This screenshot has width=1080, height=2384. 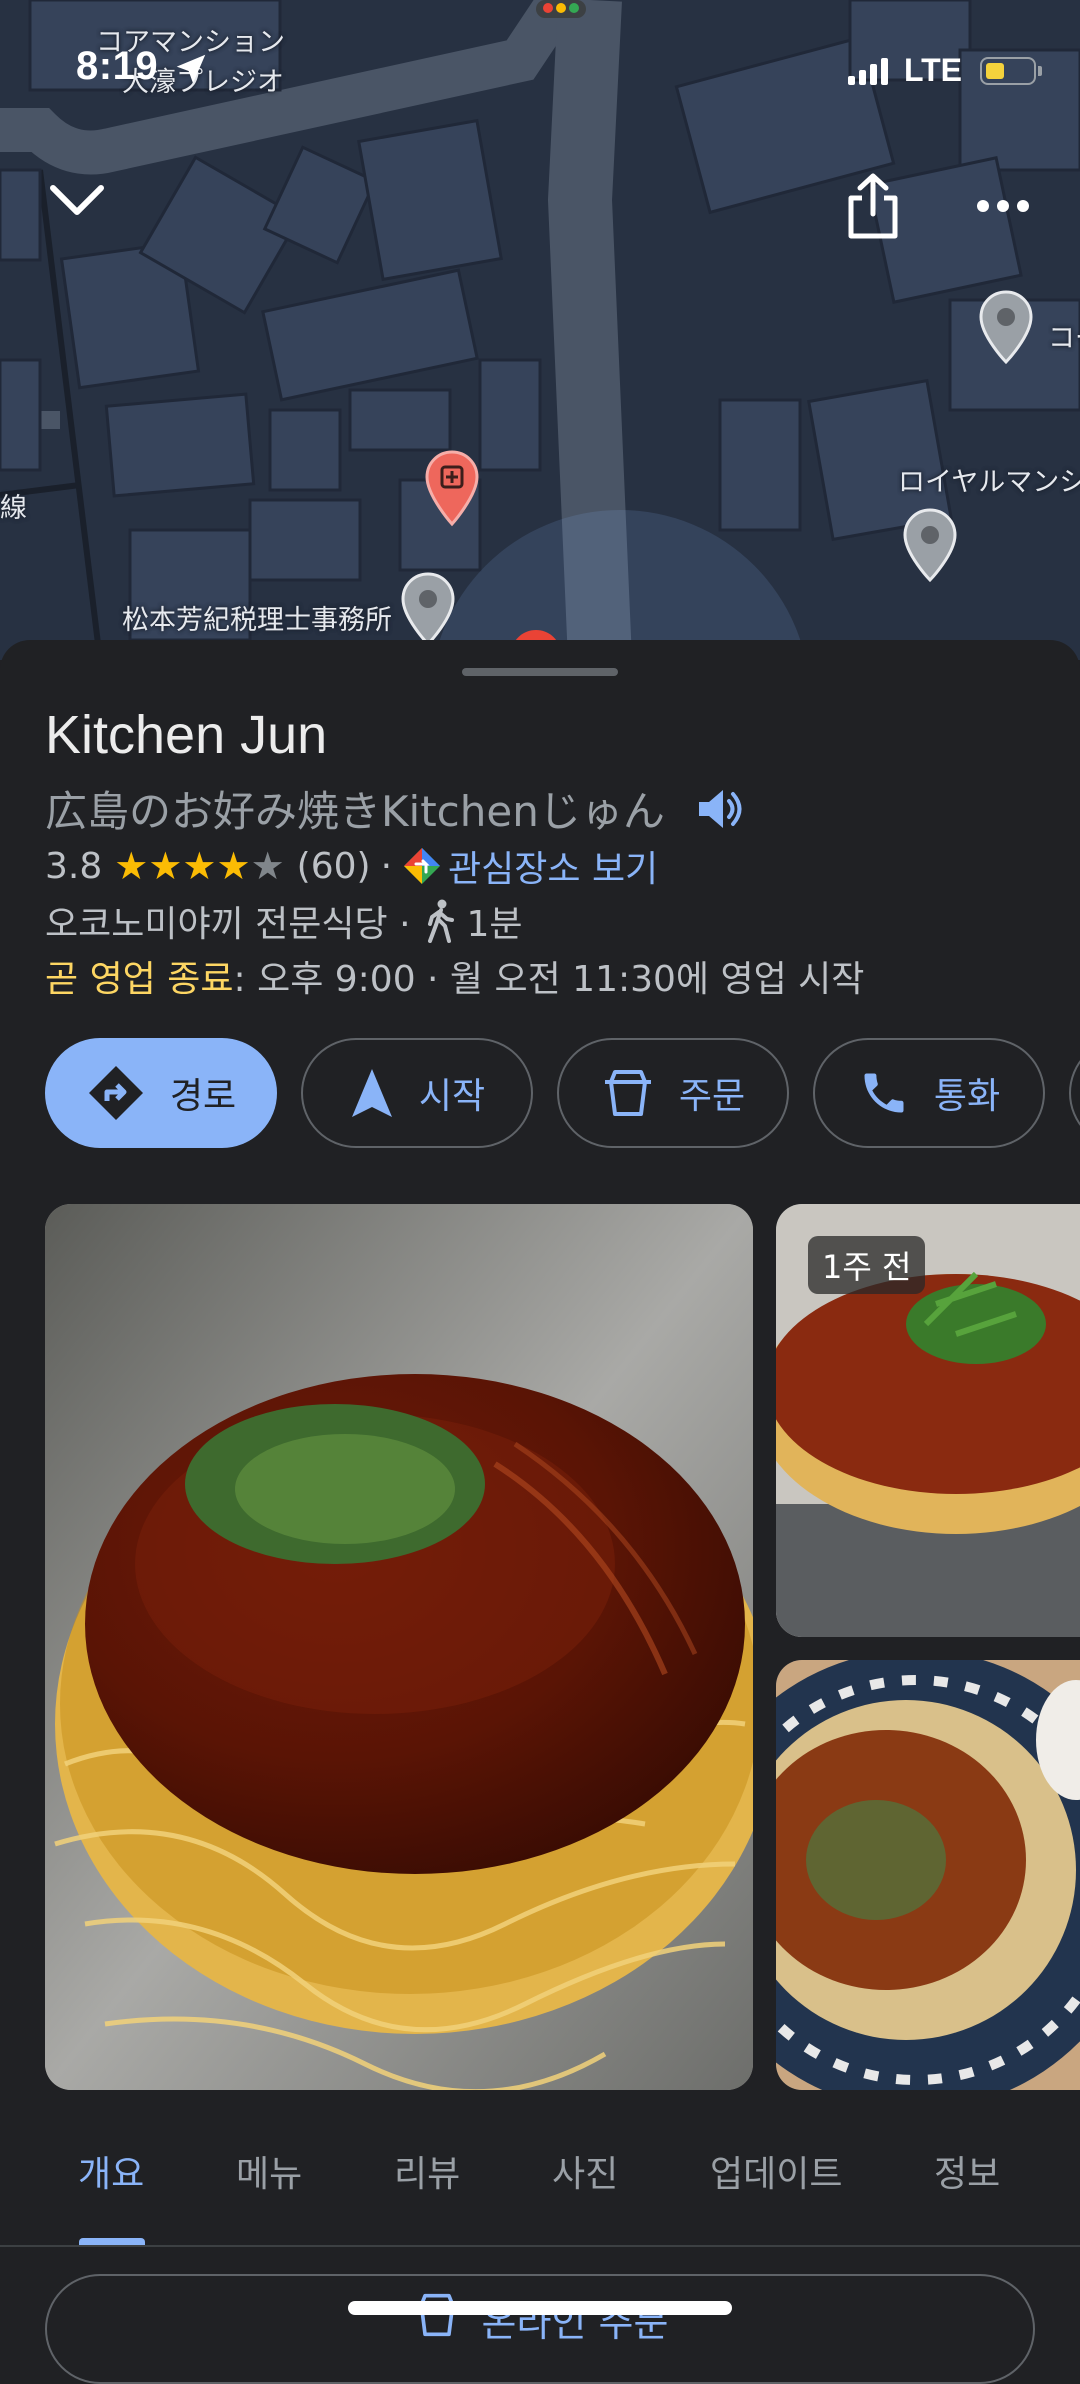 I want to click on navigation-icon, so click(x=371, y=1093).